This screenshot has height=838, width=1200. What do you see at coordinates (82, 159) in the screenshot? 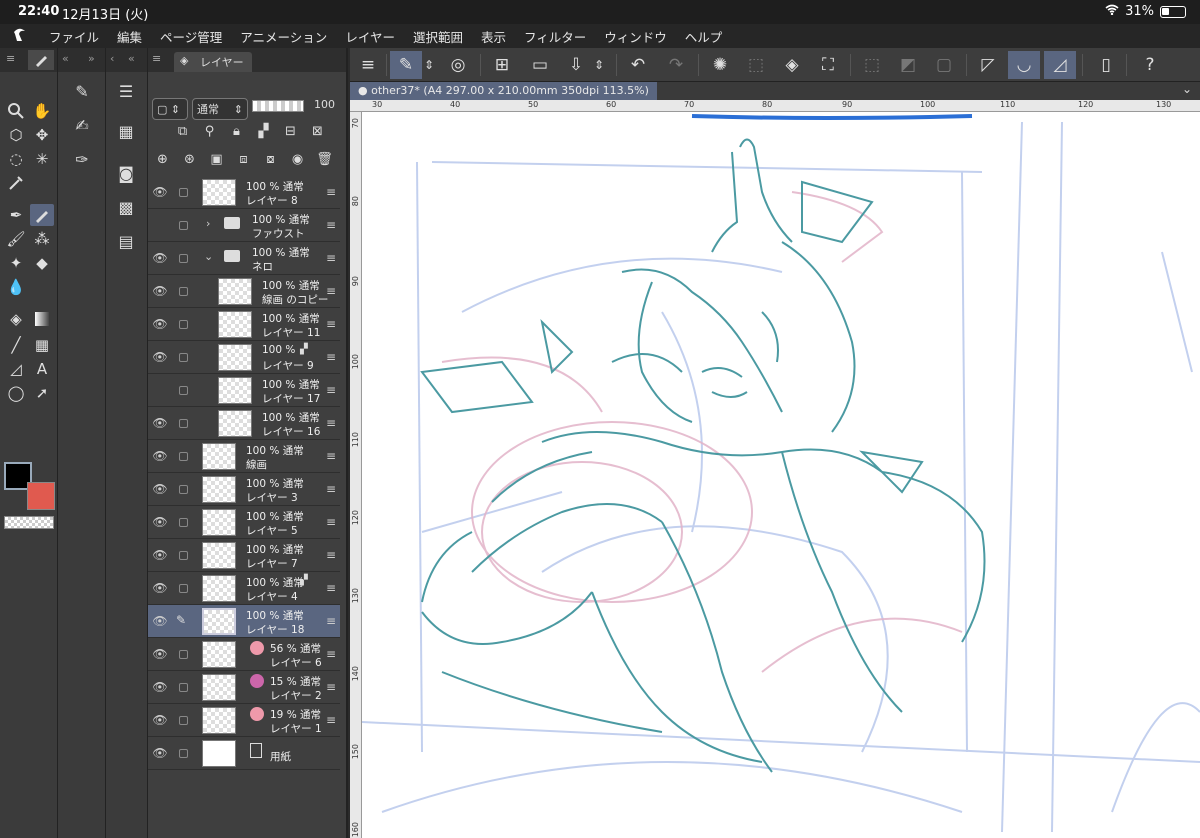
I see `pencil-texture-icon: ✑` at bounding box center [82, 159].